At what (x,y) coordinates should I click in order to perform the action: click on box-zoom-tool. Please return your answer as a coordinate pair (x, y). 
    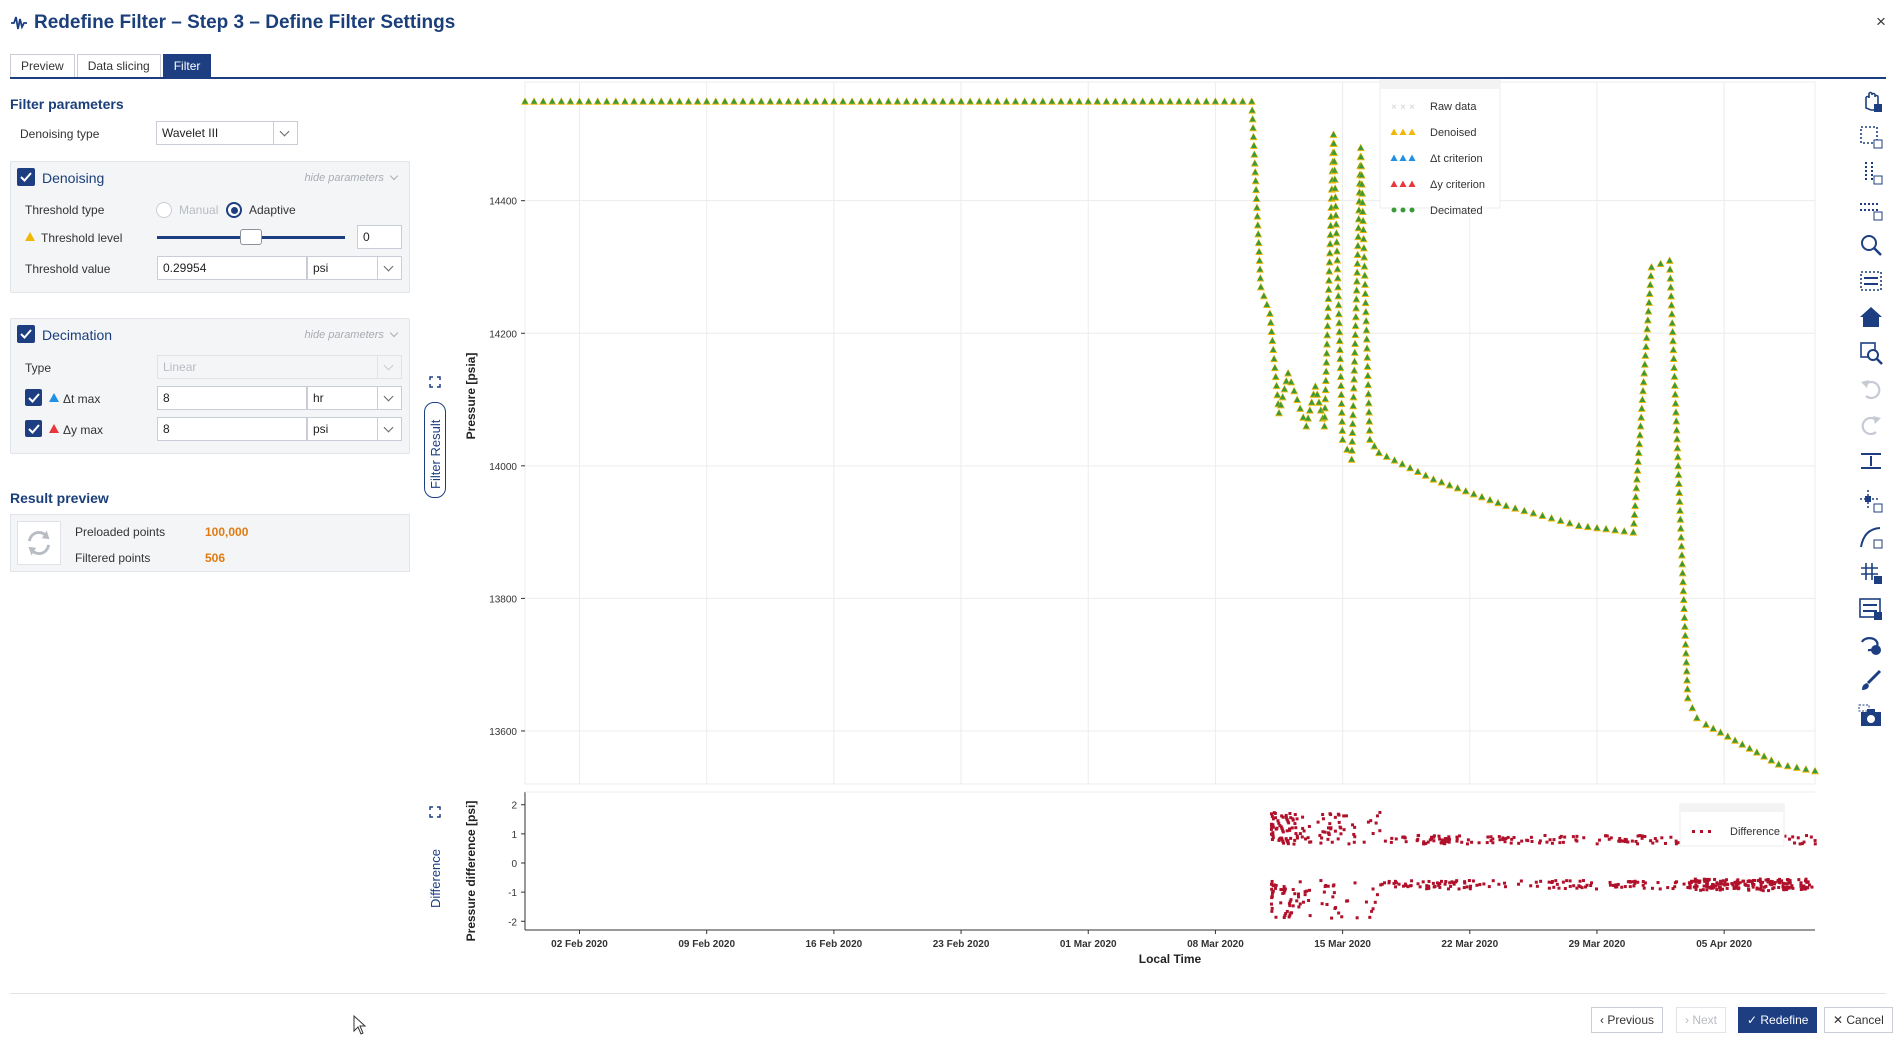
    Looking at the image, I should click on (1871, 281).